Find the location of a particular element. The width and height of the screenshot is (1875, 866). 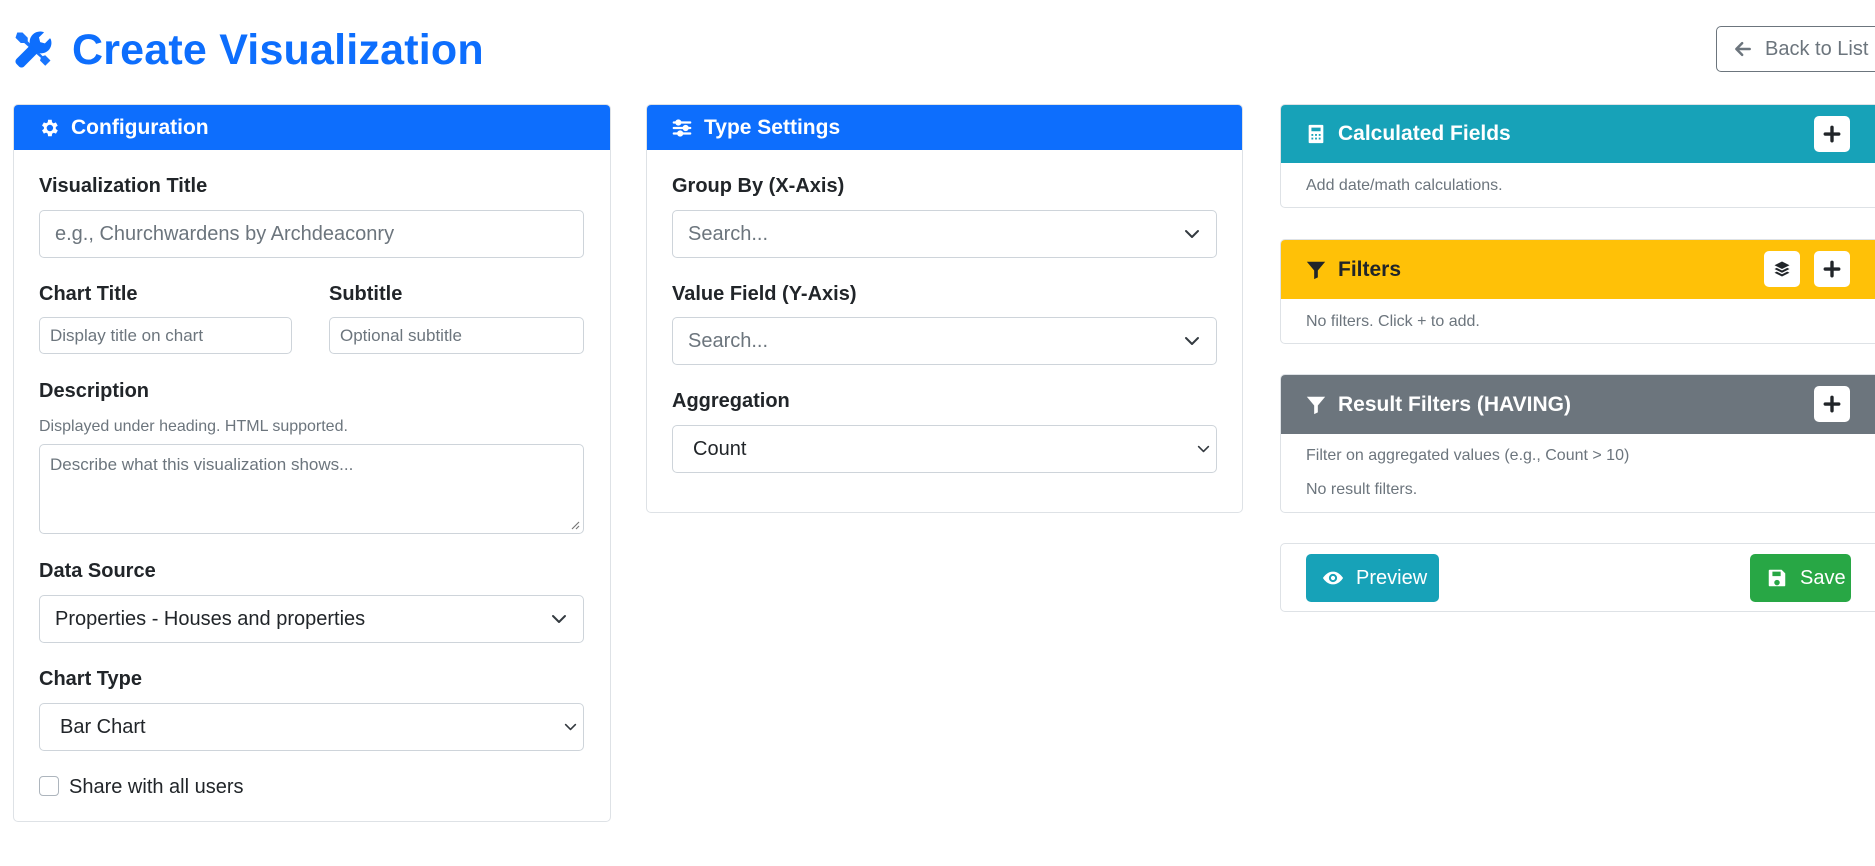

description-help: Displayed under heading. HTML supported. is located at coordinates (193, 426).